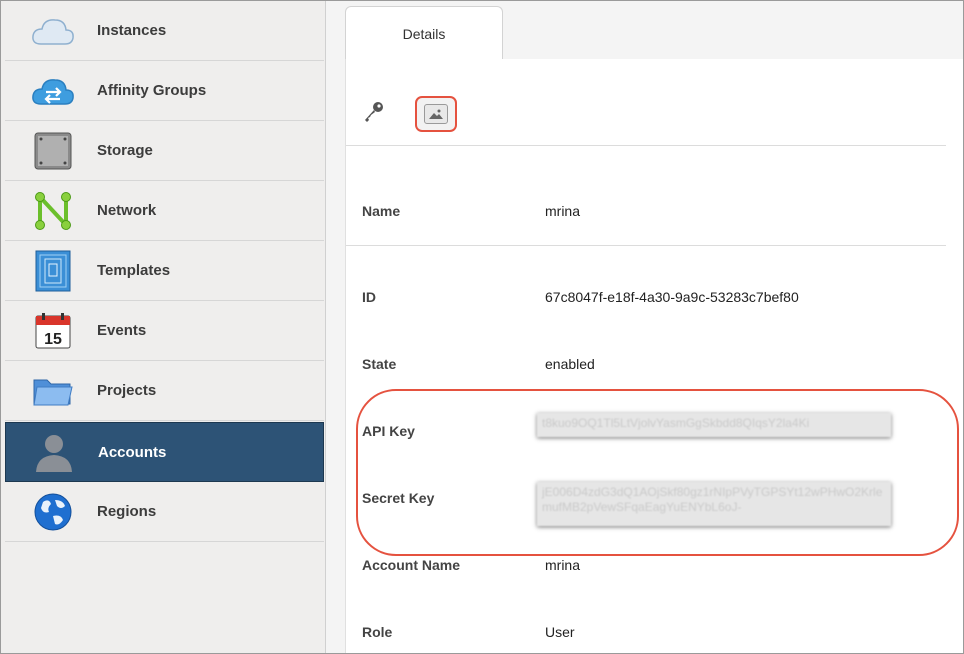 This screenshot has width=964, height=654. I want to click on sidebar-item-instances: Instances, so click(164, 31).